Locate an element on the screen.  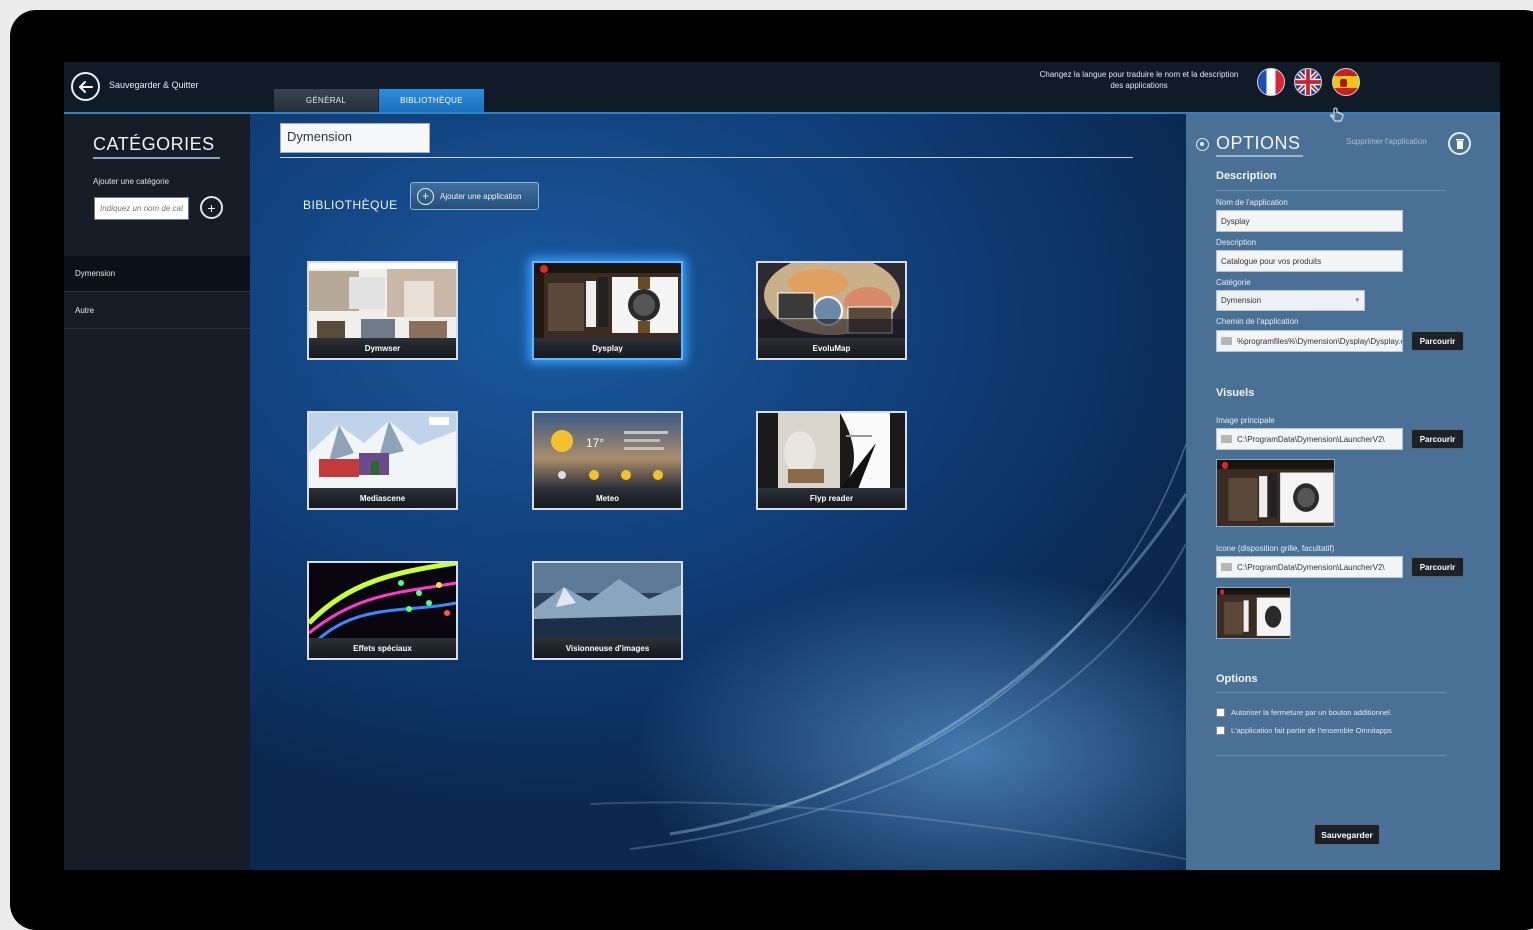
category-select-value: Dymension is located at coordinates (1241, 300).